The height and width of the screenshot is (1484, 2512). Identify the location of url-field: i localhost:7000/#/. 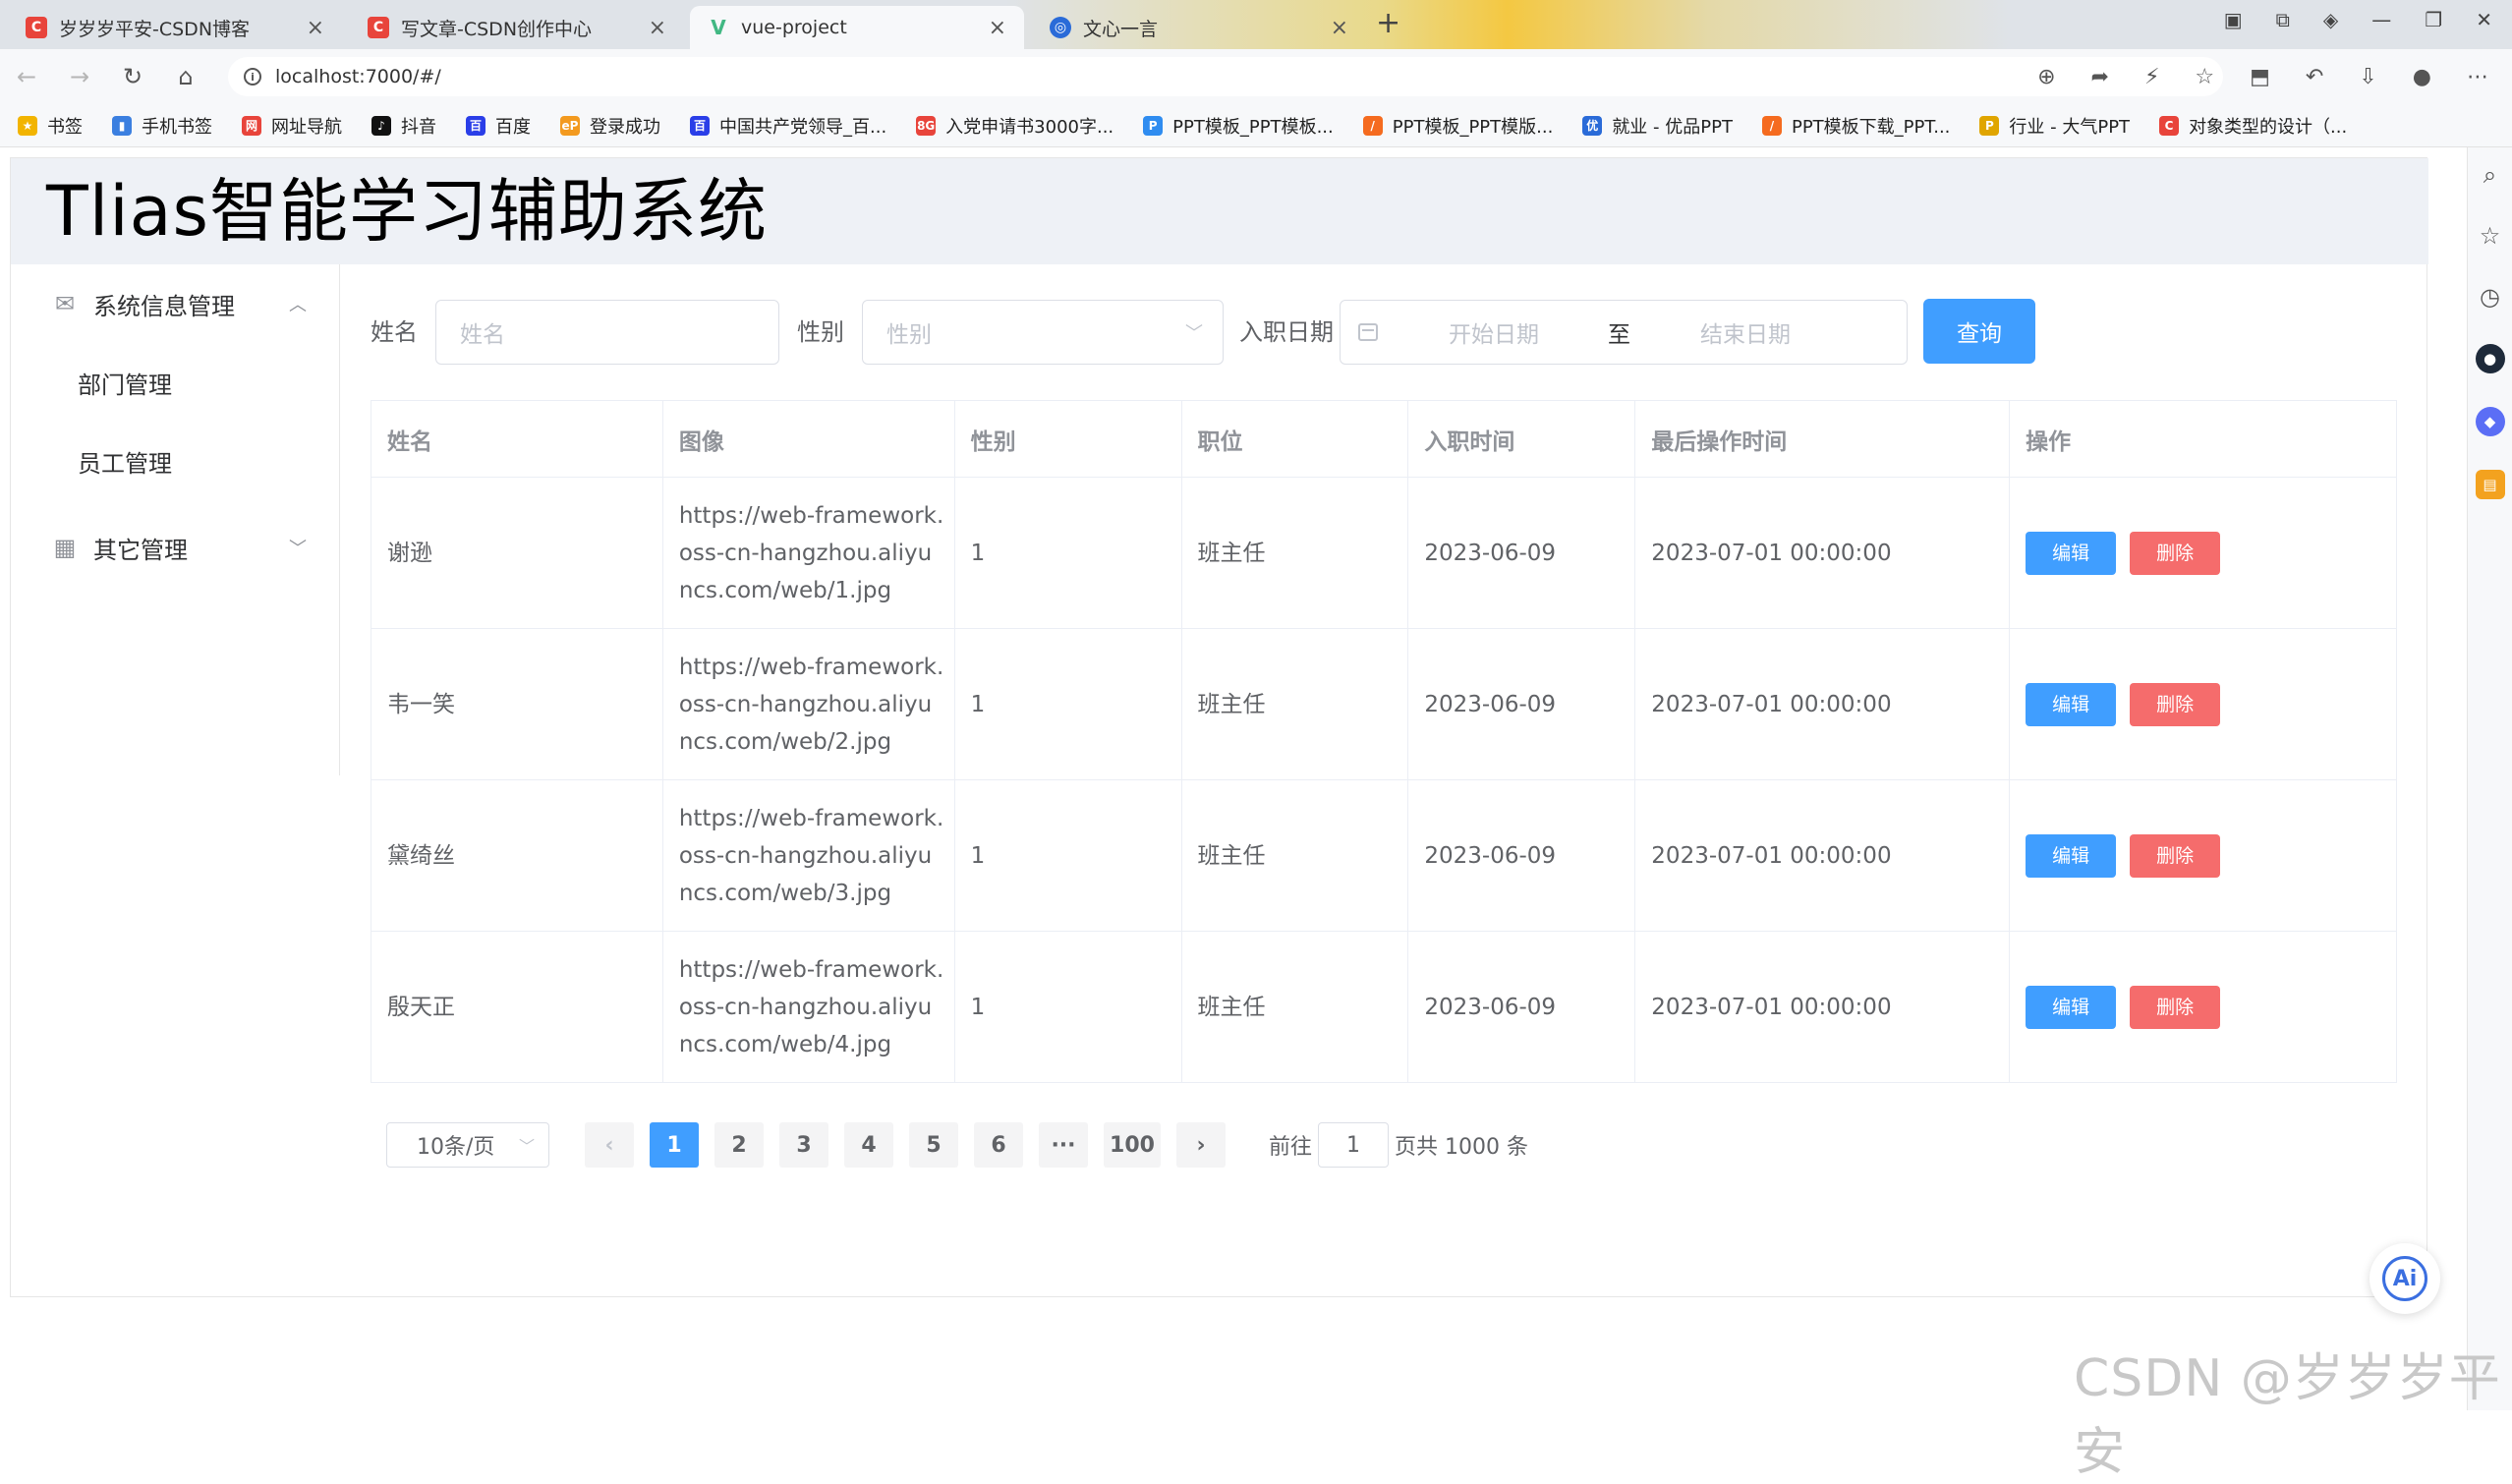
(1225, 76).